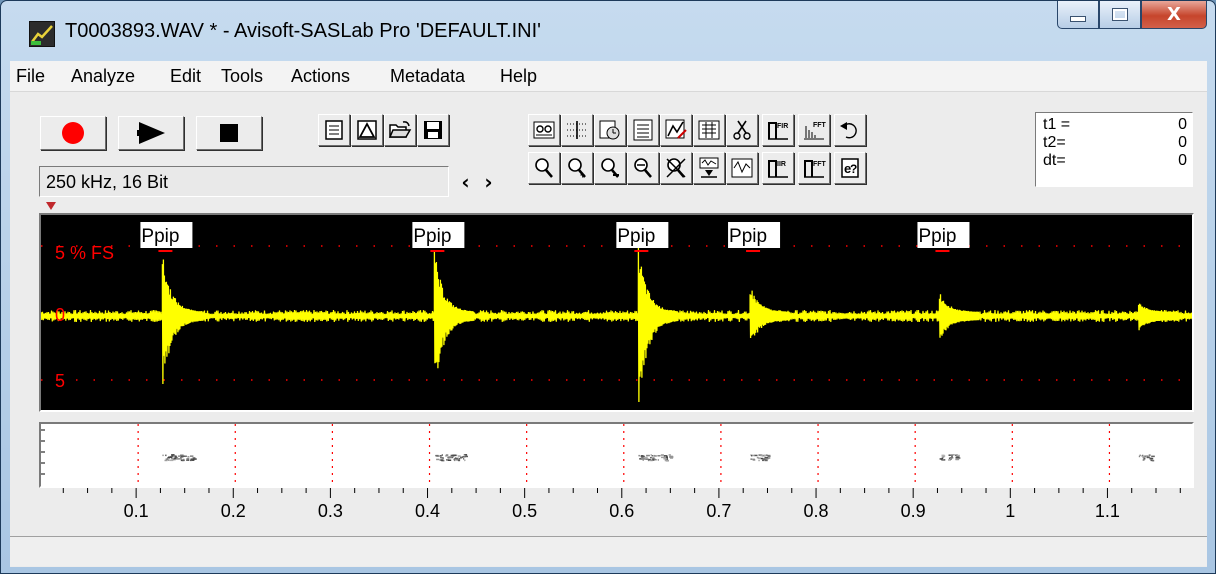 The image size is (1216, 574). What do you see at coordinates (334, 130) in the screenshot?
I see `file-info-button` at bounding box center [334, 130].